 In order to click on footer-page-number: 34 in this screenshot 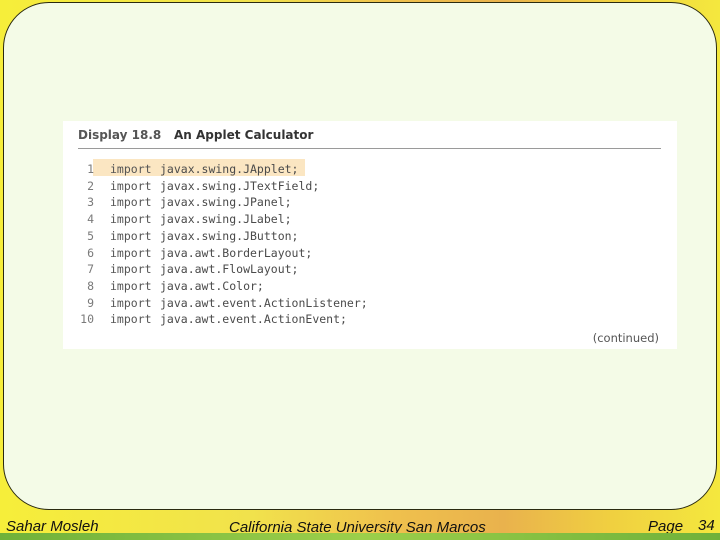, I will do `click(706, 525)`.